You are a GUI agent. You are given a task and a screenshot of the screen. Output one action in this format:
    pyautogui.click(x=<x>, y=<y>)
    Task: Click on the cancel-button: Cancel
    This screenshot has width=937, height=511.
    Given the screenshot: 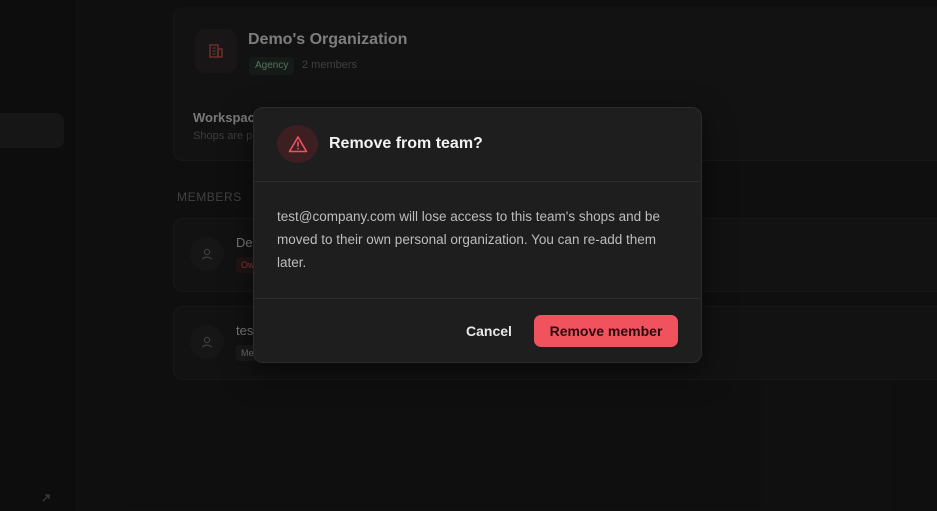 What is the action you would take?
    pyautogui.click(x=489, y=331)
    